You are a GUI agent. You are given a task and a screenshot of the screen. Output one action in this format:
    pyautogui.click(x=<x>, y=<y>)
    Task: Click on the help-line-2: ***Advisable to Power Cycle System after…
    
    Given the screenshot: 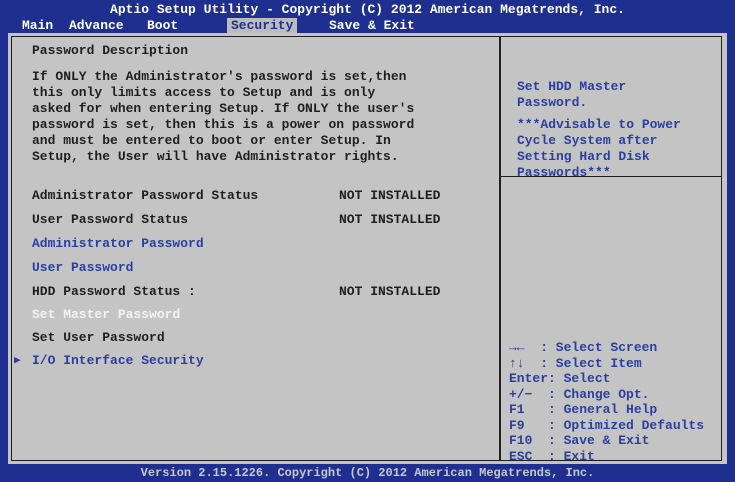 What is the action you would take?
    pyautogui.click(x=599, y=148)
    